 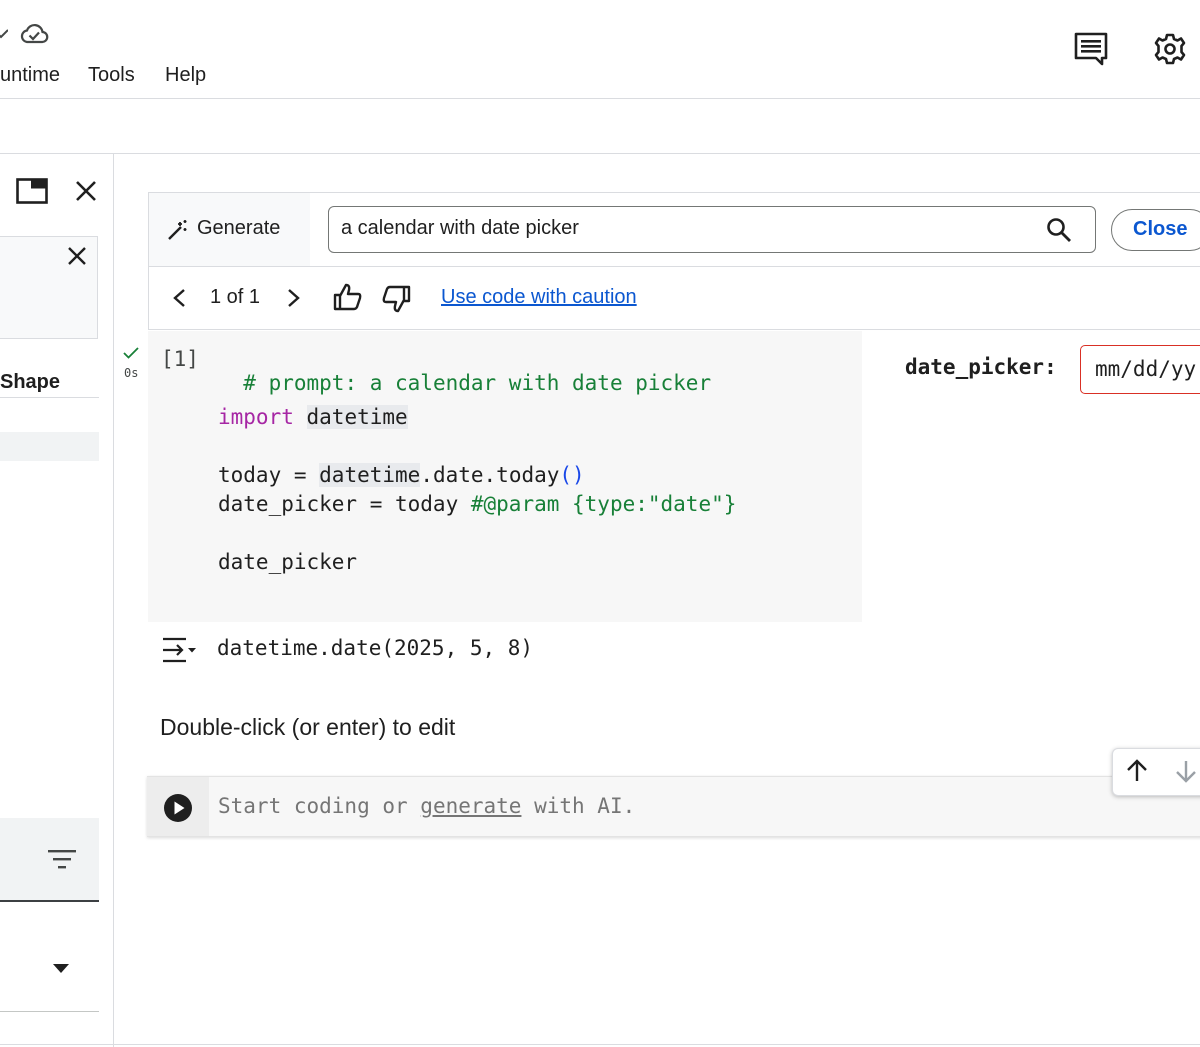 I want to click on text-cell-hint: Double-click (or enter) to edit, so click(x=307, y=727).